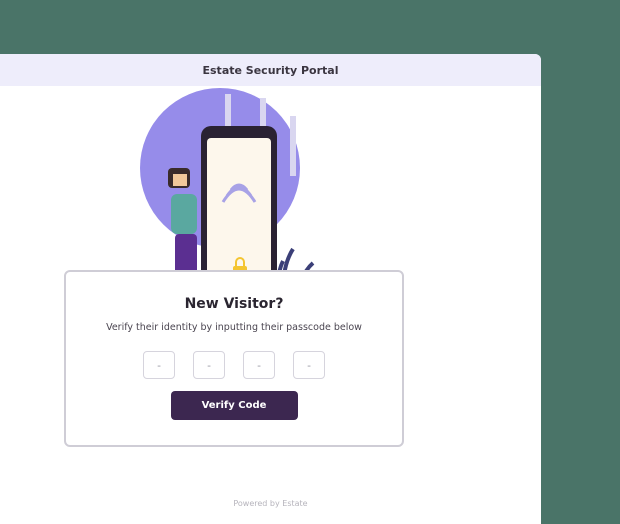 This screenshot has width=620, height=524. I want to click on passcode-digit-2: -, so click(209, 365).